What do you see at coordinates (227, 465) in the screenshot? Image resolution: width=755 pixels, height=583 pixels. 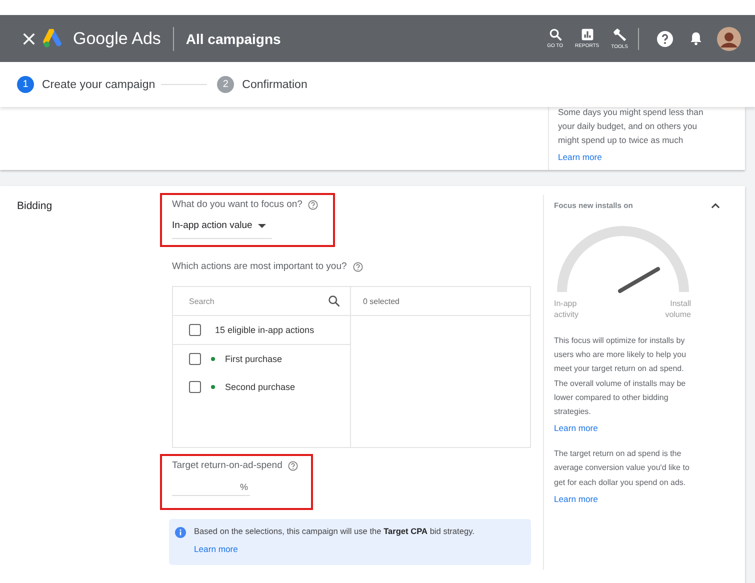 I see `field-label: Target return-on-ad-spend` at bounding box center [227, 465].